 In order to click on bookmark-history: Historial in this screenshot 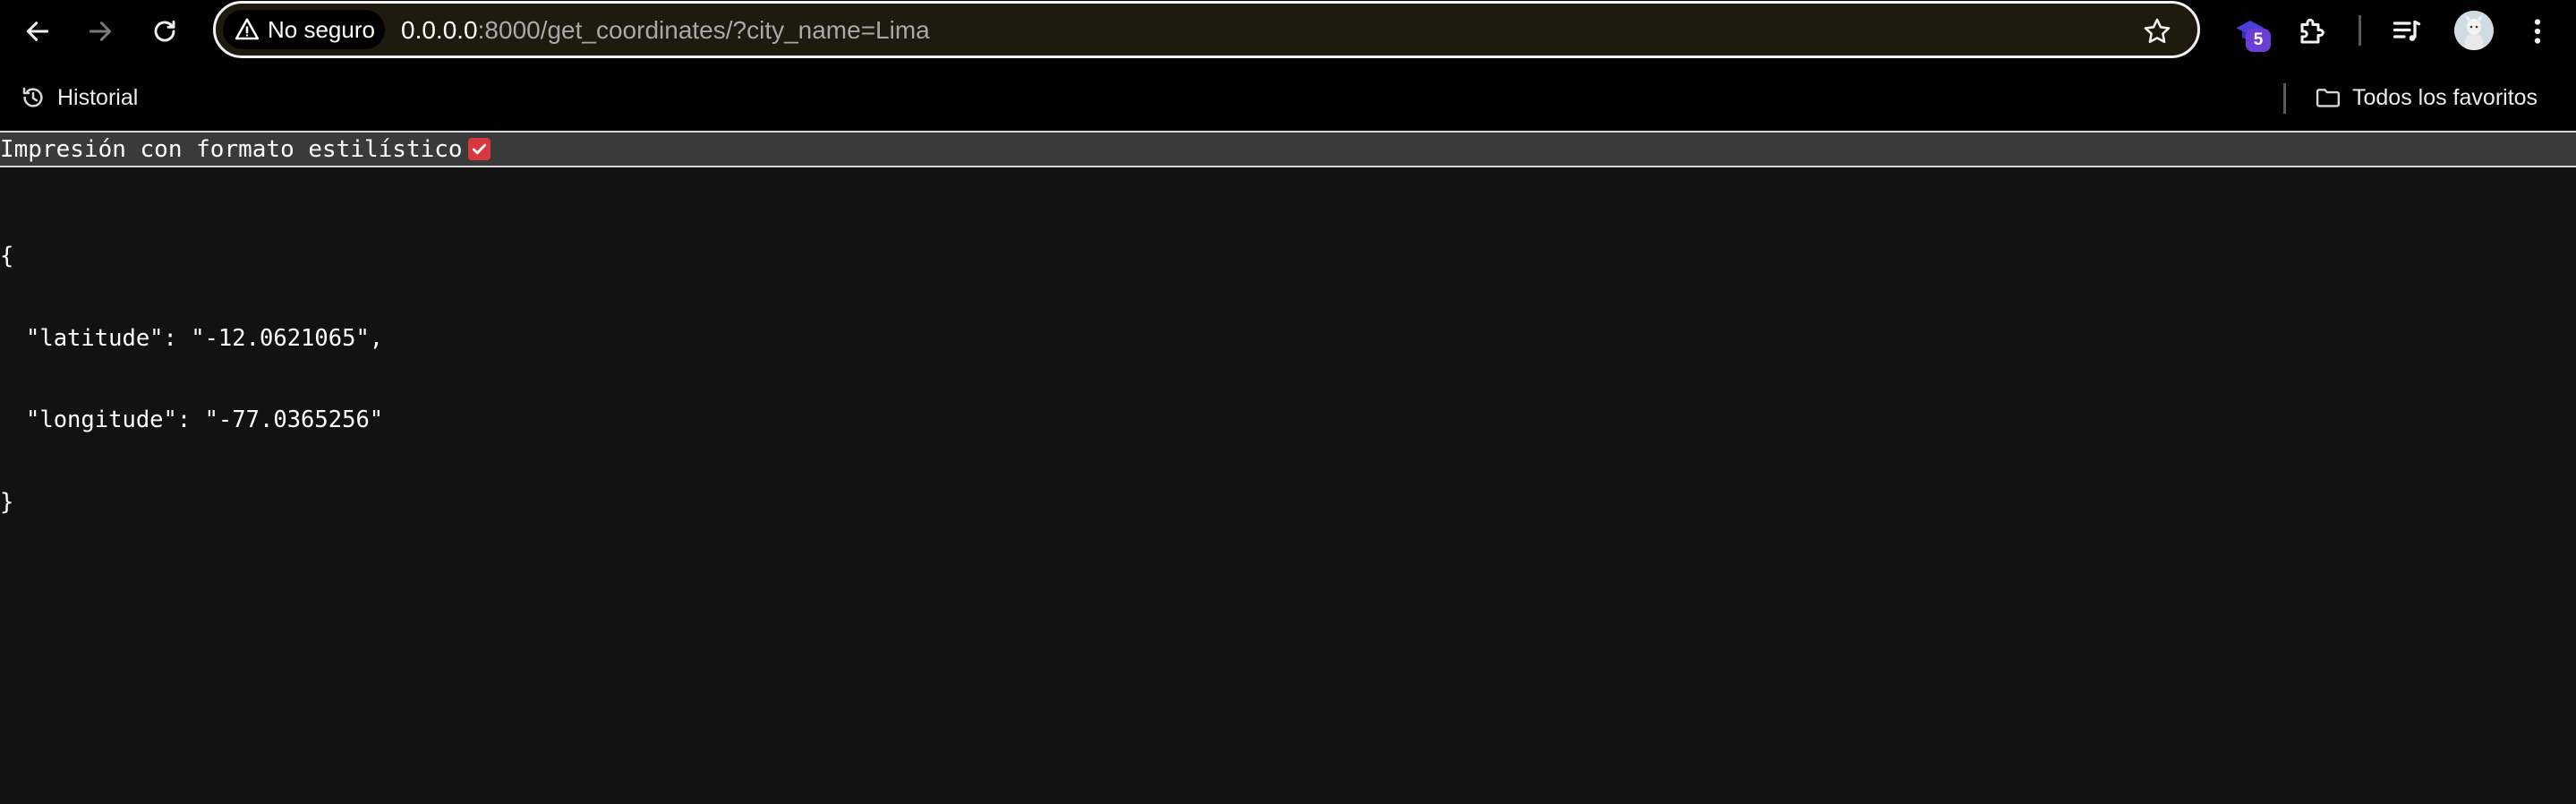, I will do `click(79, 97)`.